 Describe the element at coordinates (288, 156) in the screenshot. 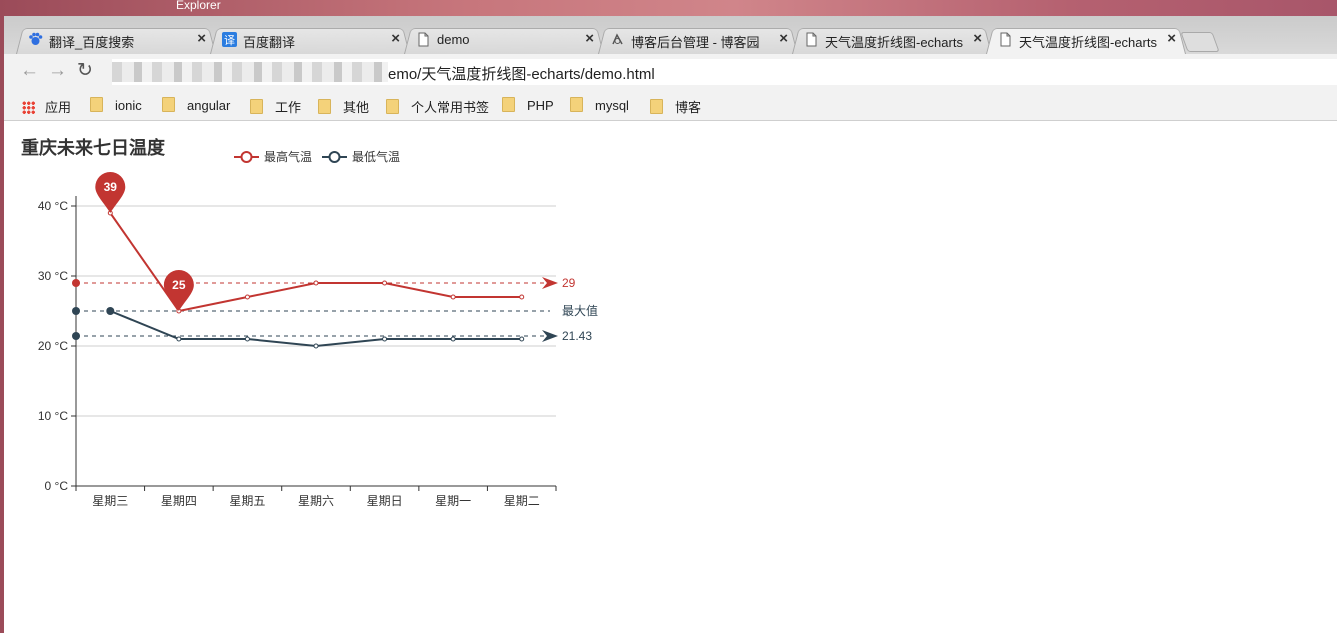

I see `legend-label: 最高气温` at that location.